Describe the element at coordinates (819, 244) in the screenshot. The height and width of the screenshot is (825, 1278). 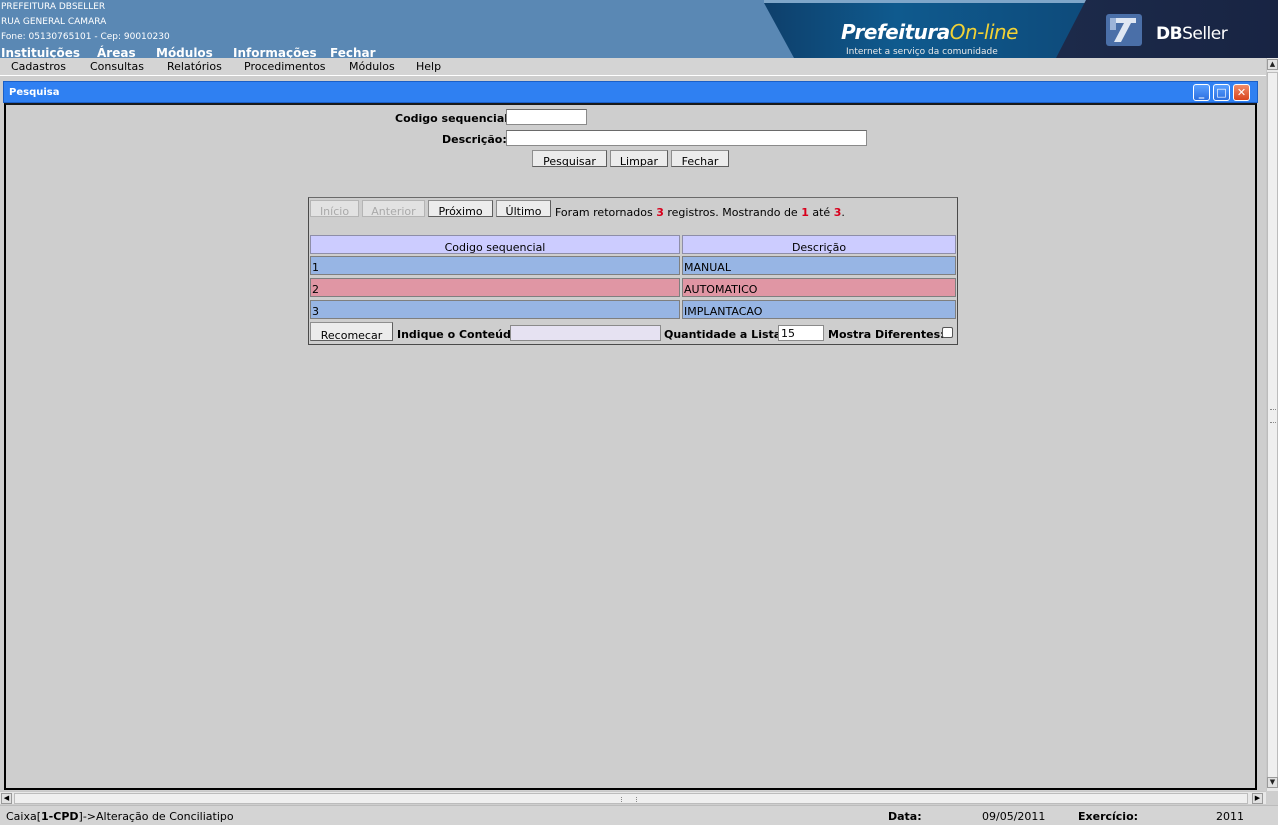
I see `column-header-descricao: Descrição` at that location.